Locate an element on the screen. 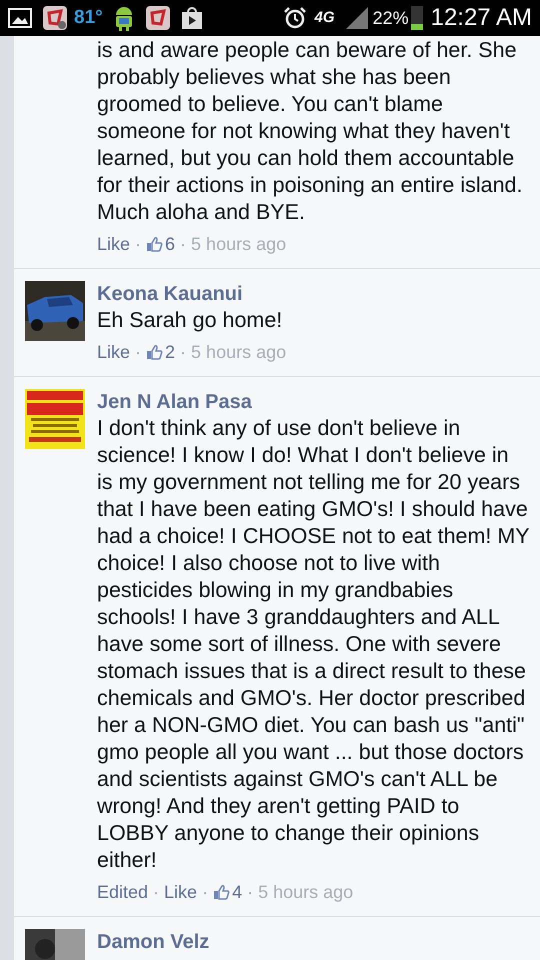 Image resolution: width=540 pixels, height=960 pixels. comment-text: Eh Sarah go home! is located at coordinates (190, 320).